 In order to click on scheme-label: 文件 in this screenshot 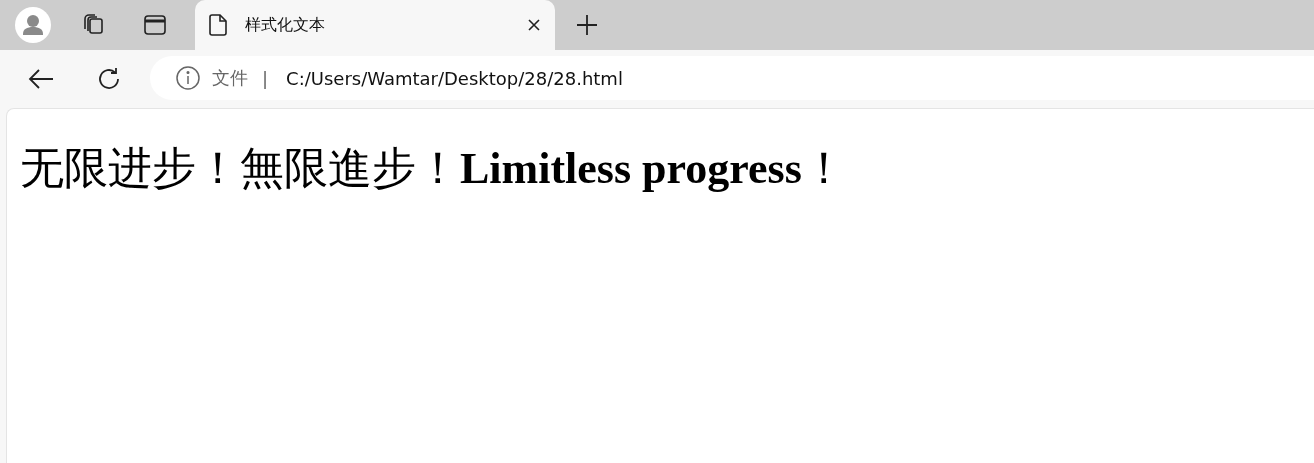, I will do `click(230, 78)`.